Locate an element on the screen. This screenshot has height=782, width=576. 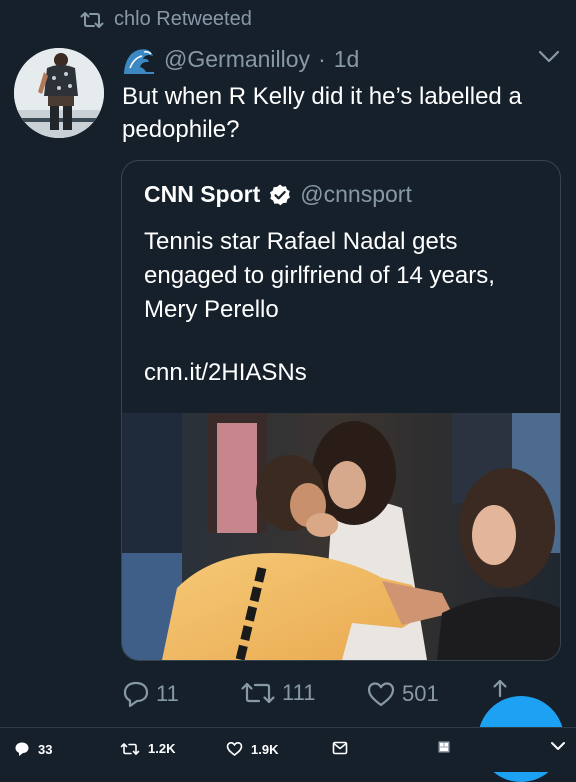
bottom-expand is located at coordinates (558, 746).